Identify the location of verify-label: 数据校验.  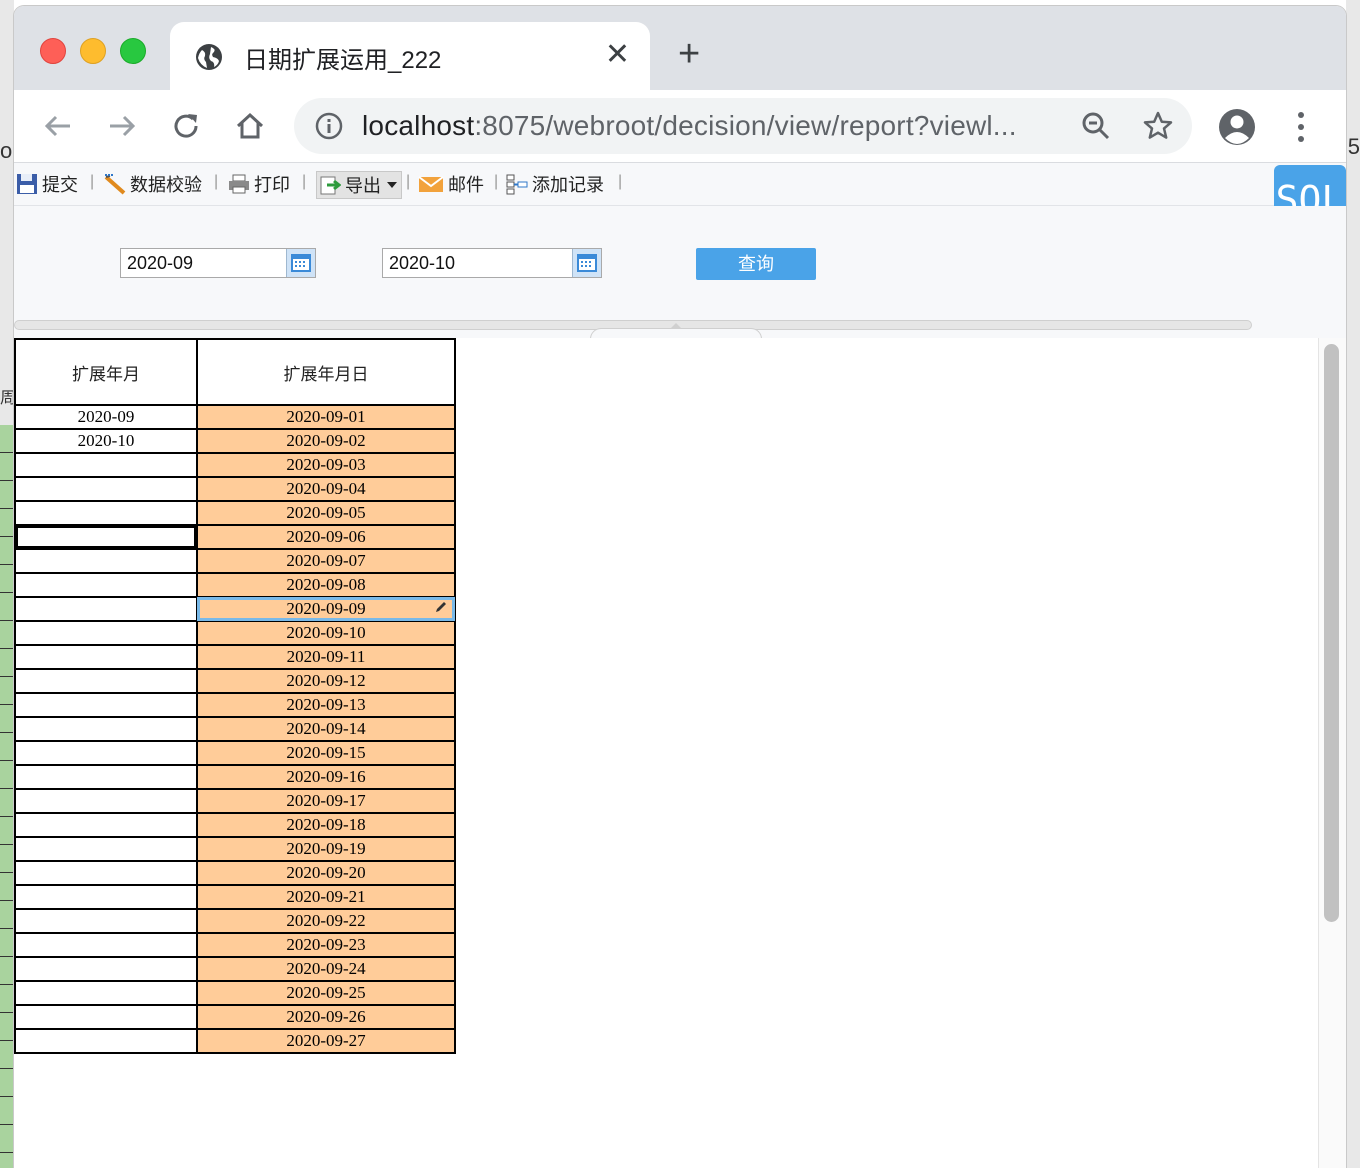
(166, 185).